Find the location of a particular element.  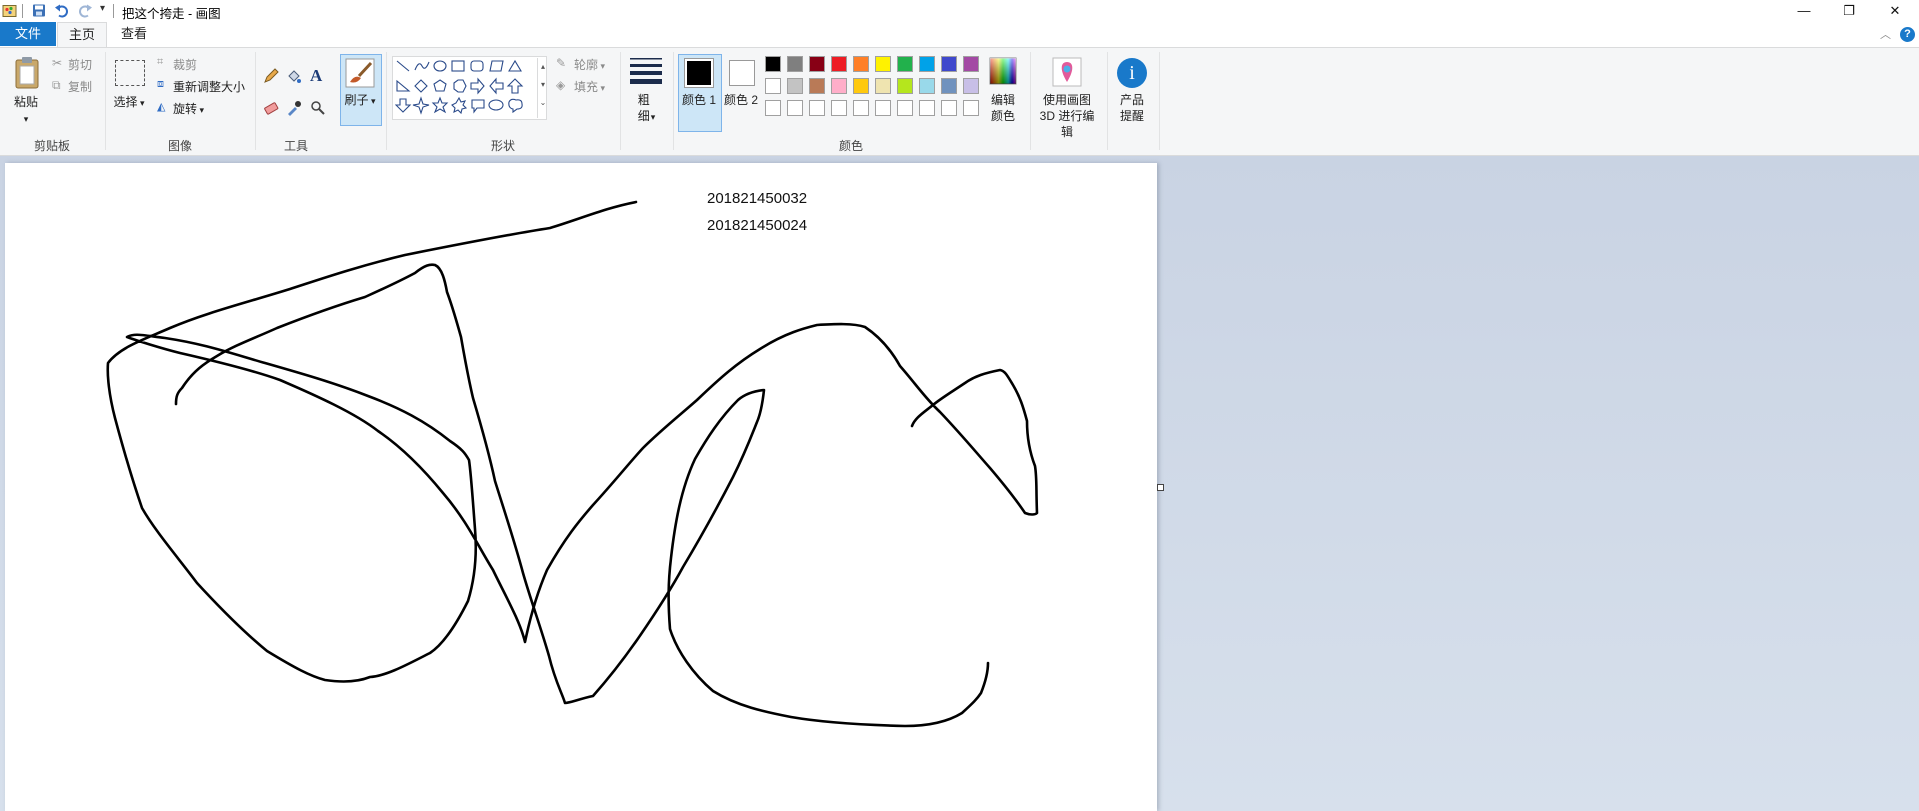

close-button: ✕ is located at coordinates (1895, 11).